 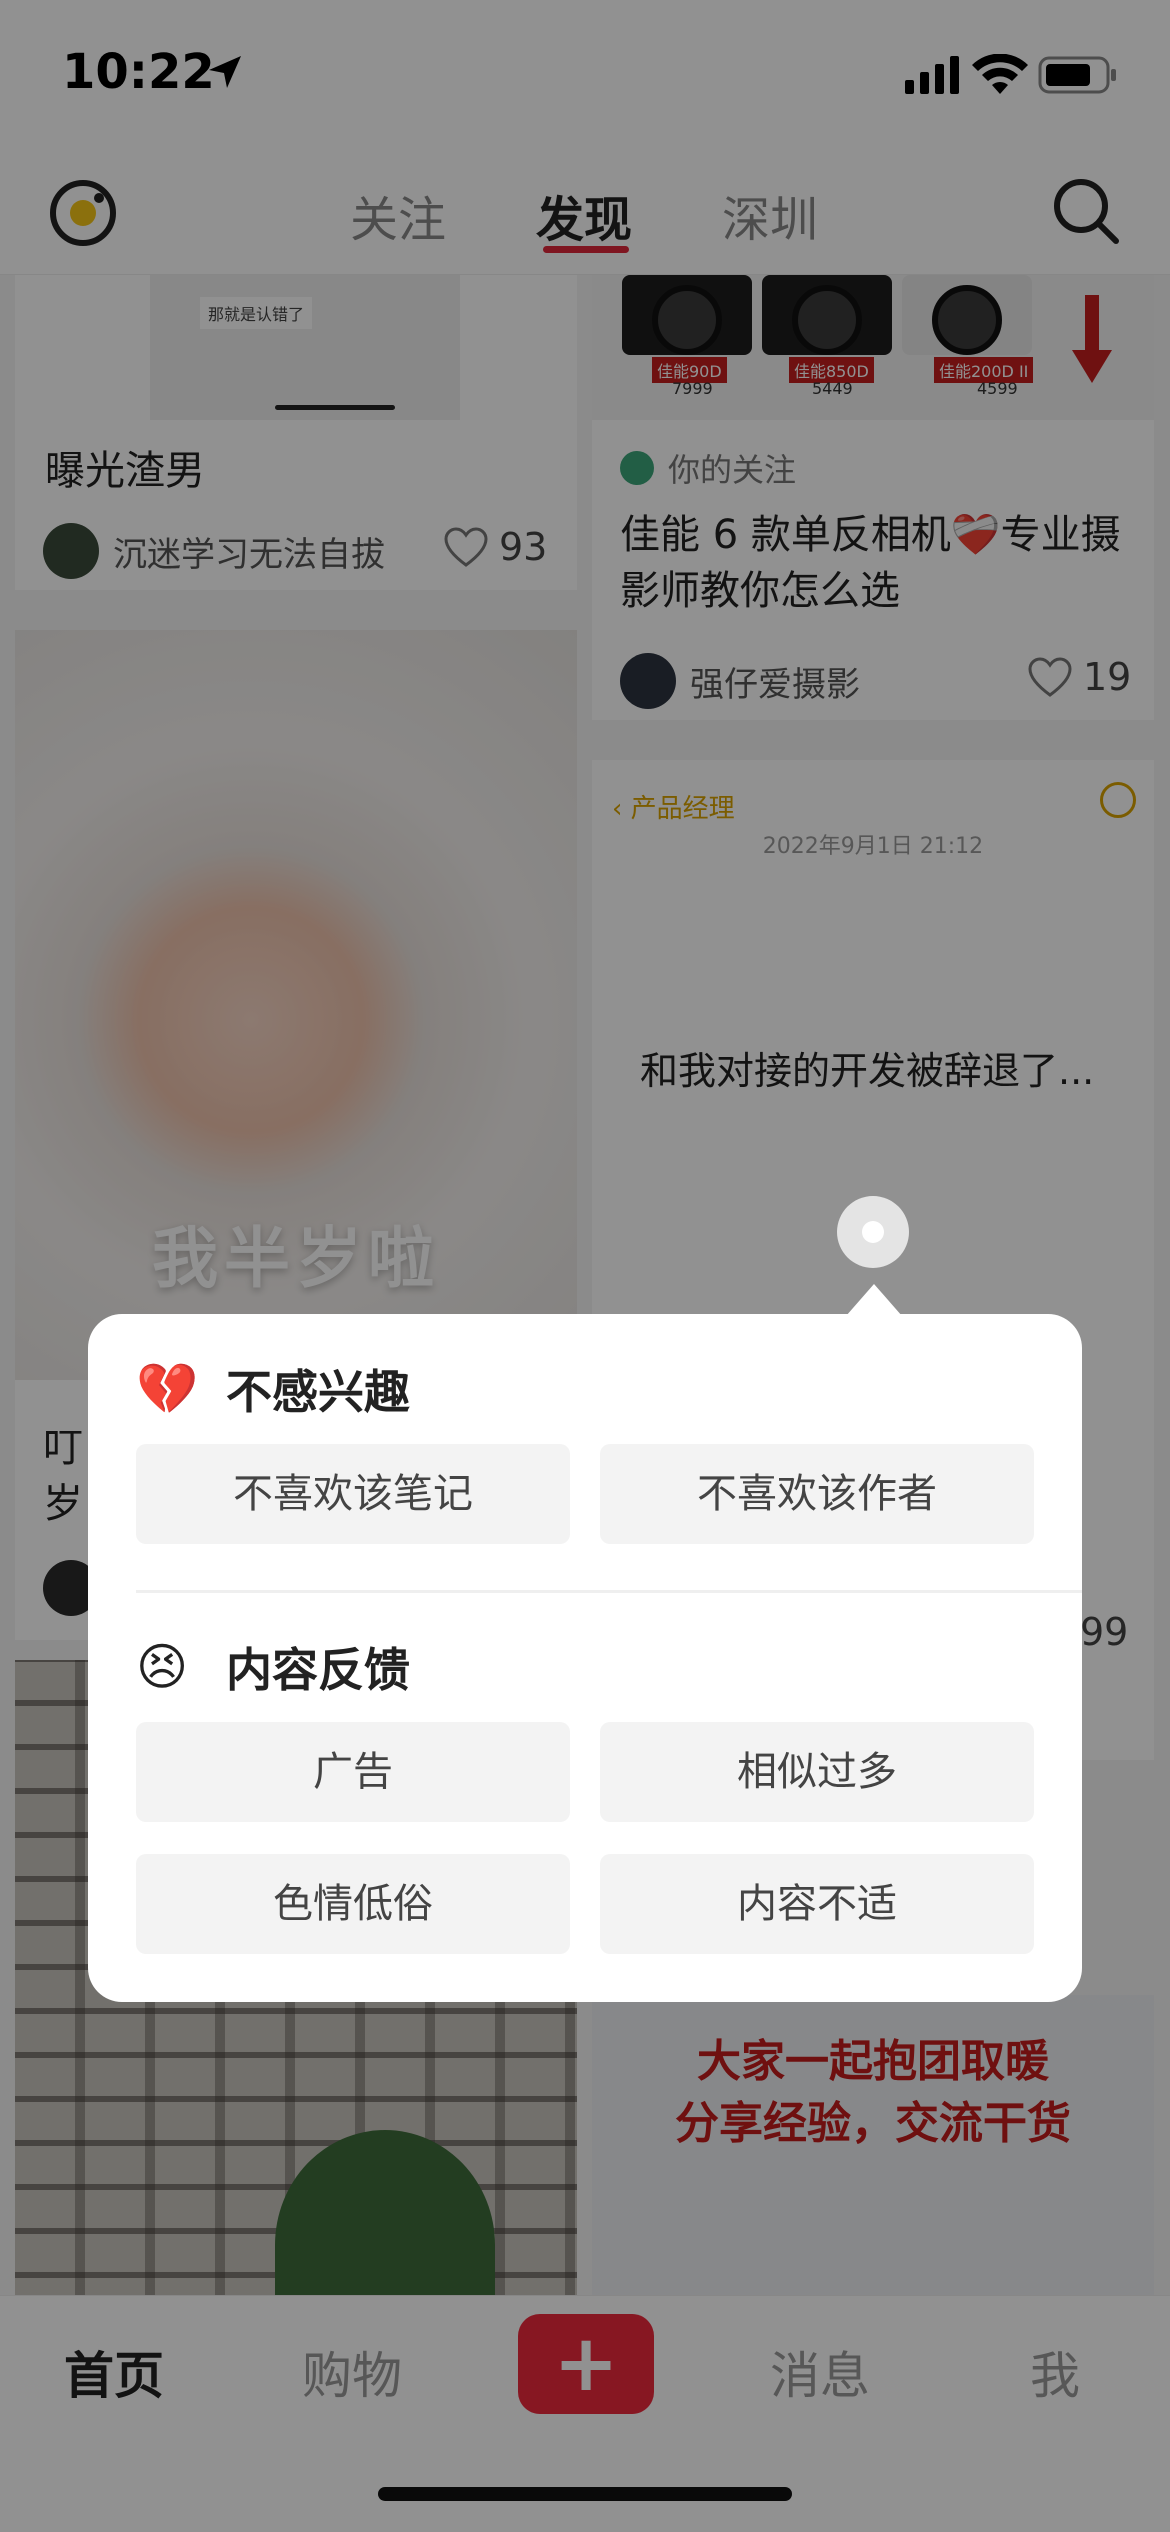 I want to click on section-content-feedback: 😣 内容反馈, so click(x=273, y=1667).